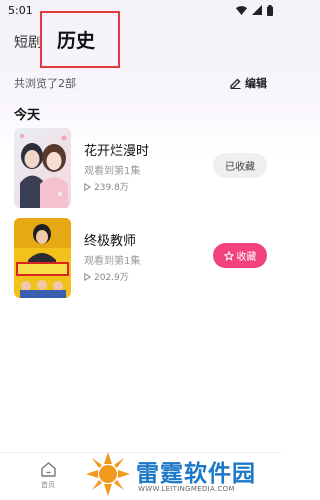  I want to click on status-icons, so click(254, 10).